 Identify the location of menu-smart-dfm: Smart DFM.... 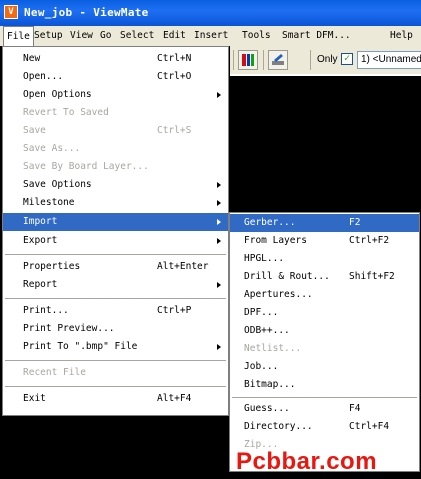
(316, 35).